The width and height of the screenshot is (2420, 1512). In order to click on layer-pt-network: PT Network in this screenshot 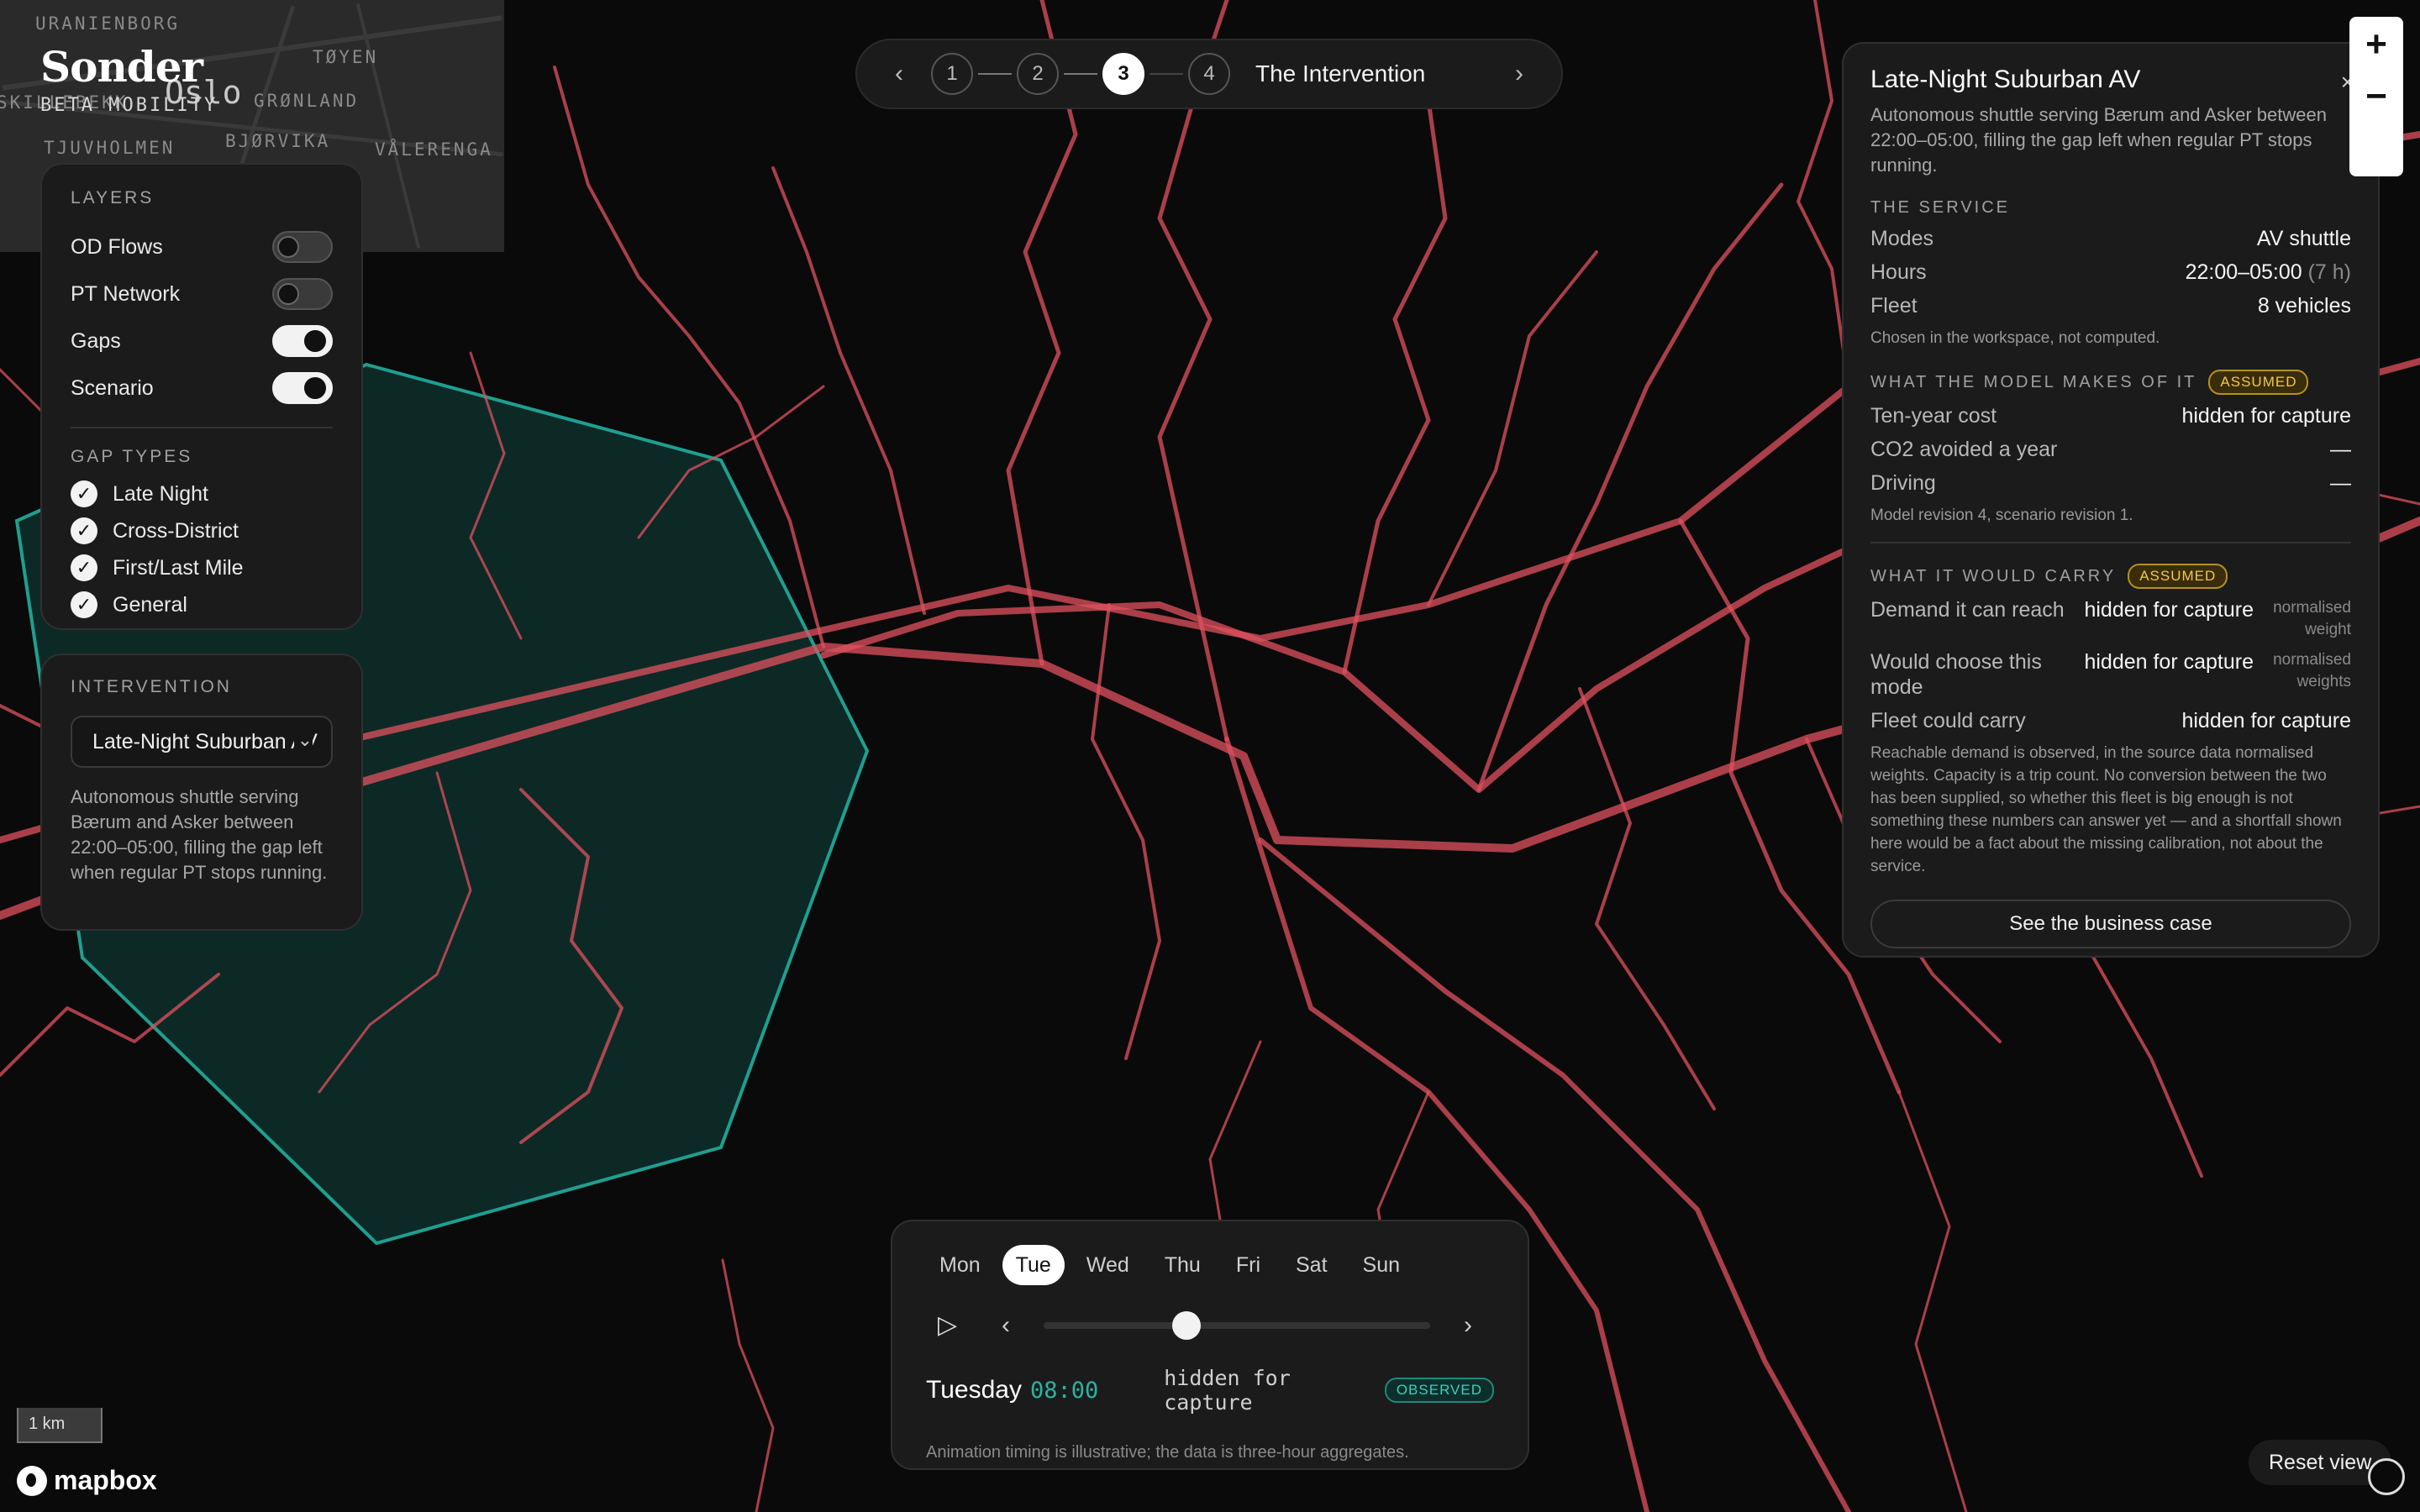, I will do `click(202, 294)`.